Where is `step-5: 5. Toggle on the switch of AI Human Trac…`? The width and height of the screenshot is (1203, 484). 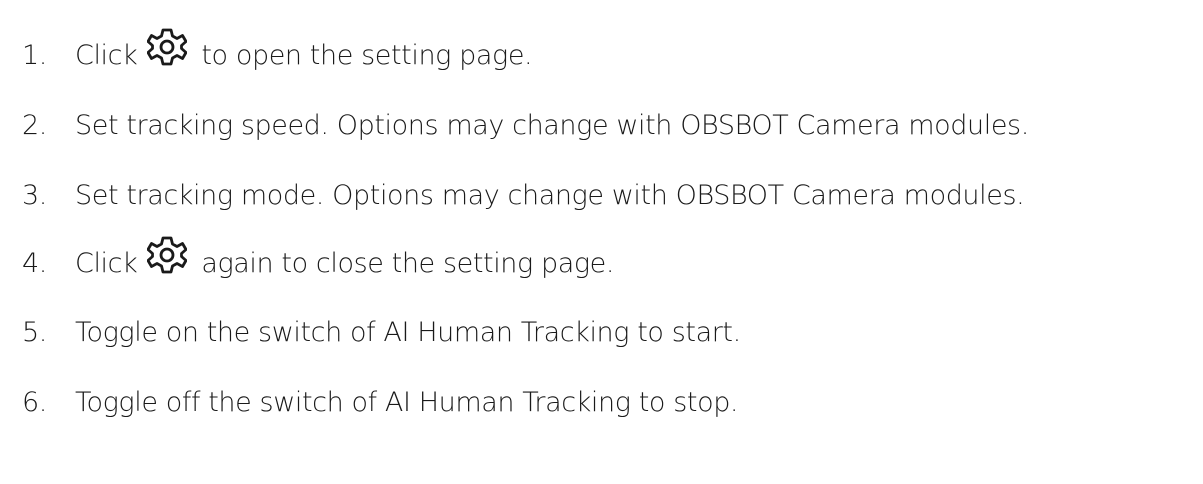
step-5: 5. Toggle on the switch of AI Human Trac… is located at coordinates (381, 332).